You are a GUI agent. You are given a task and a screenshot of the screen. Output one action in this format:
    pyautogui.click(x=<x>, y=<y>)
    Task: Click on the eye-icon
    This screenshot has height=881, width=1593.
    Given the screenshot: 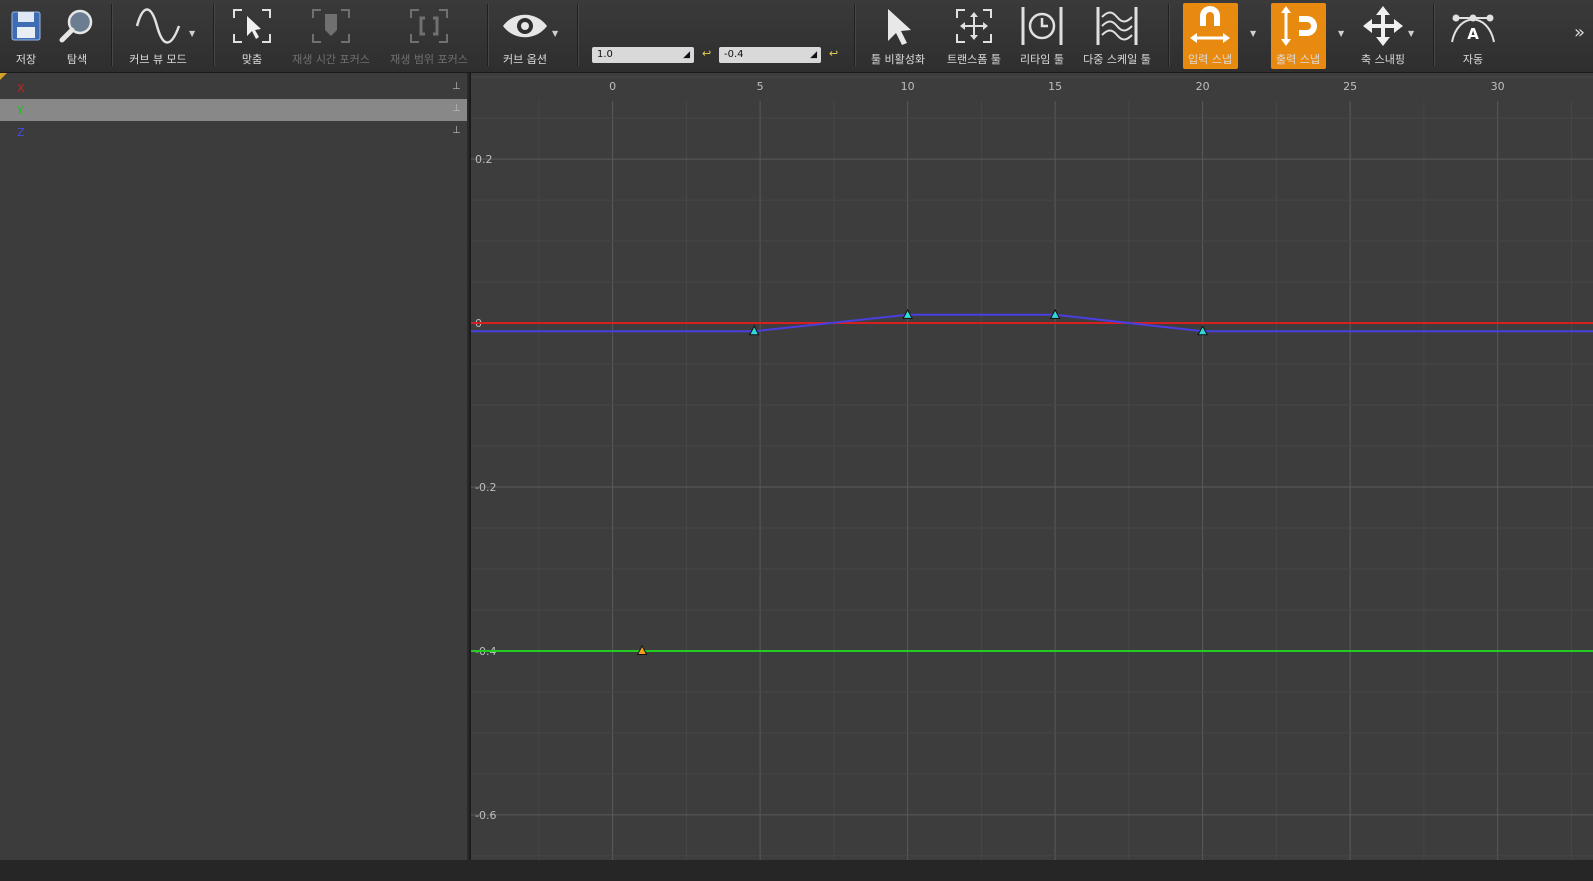 What is the action you would take?
    pyautogui.click(x=525, y=26)
    